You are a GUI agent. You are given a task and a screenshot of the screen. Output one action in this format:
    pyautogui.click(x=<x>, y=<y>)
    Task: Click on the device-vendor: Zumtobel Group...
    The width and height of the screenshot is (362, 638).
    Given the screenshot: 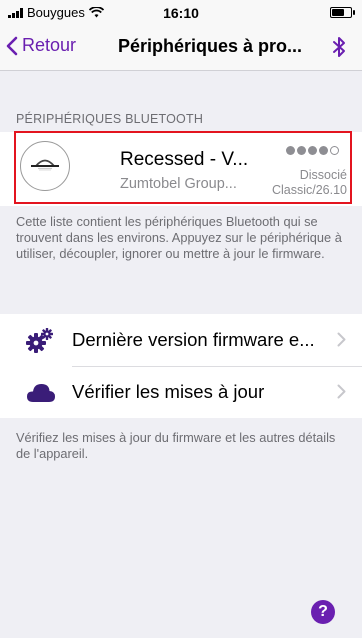 What is the action you would take?
    pyautogui.click(x=178, y=184)
    